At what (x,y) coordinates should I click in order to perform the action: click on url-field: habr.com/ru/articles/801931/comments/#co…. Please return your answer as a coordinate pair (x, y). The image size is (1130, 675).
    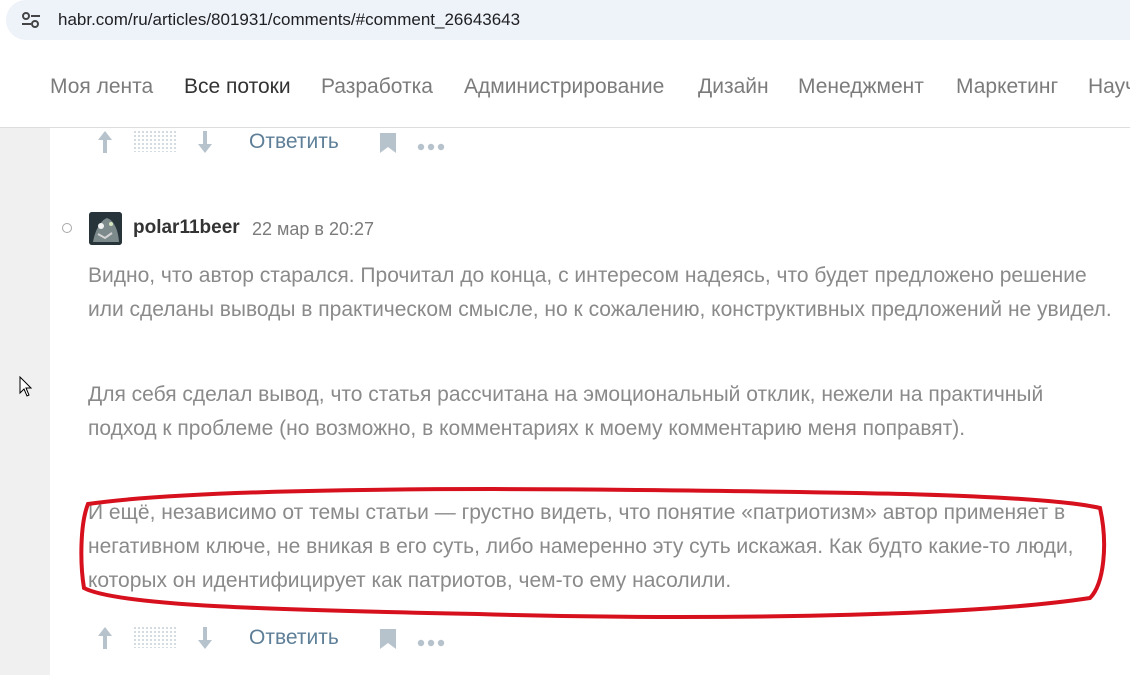
    Looking at the image, I should click on (568, 20).